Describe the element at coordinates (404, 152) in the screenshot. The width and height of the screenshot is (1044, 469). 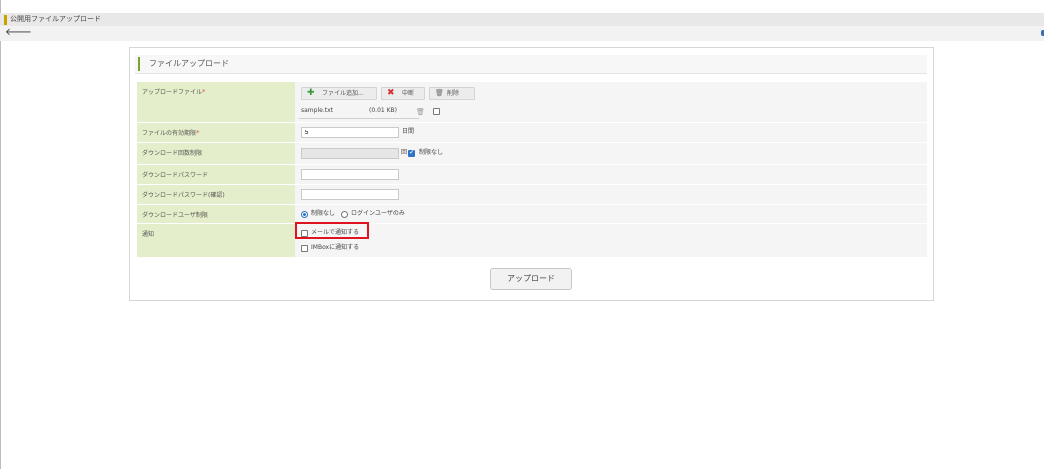
I see `download-limit-unit: 回` at that location.